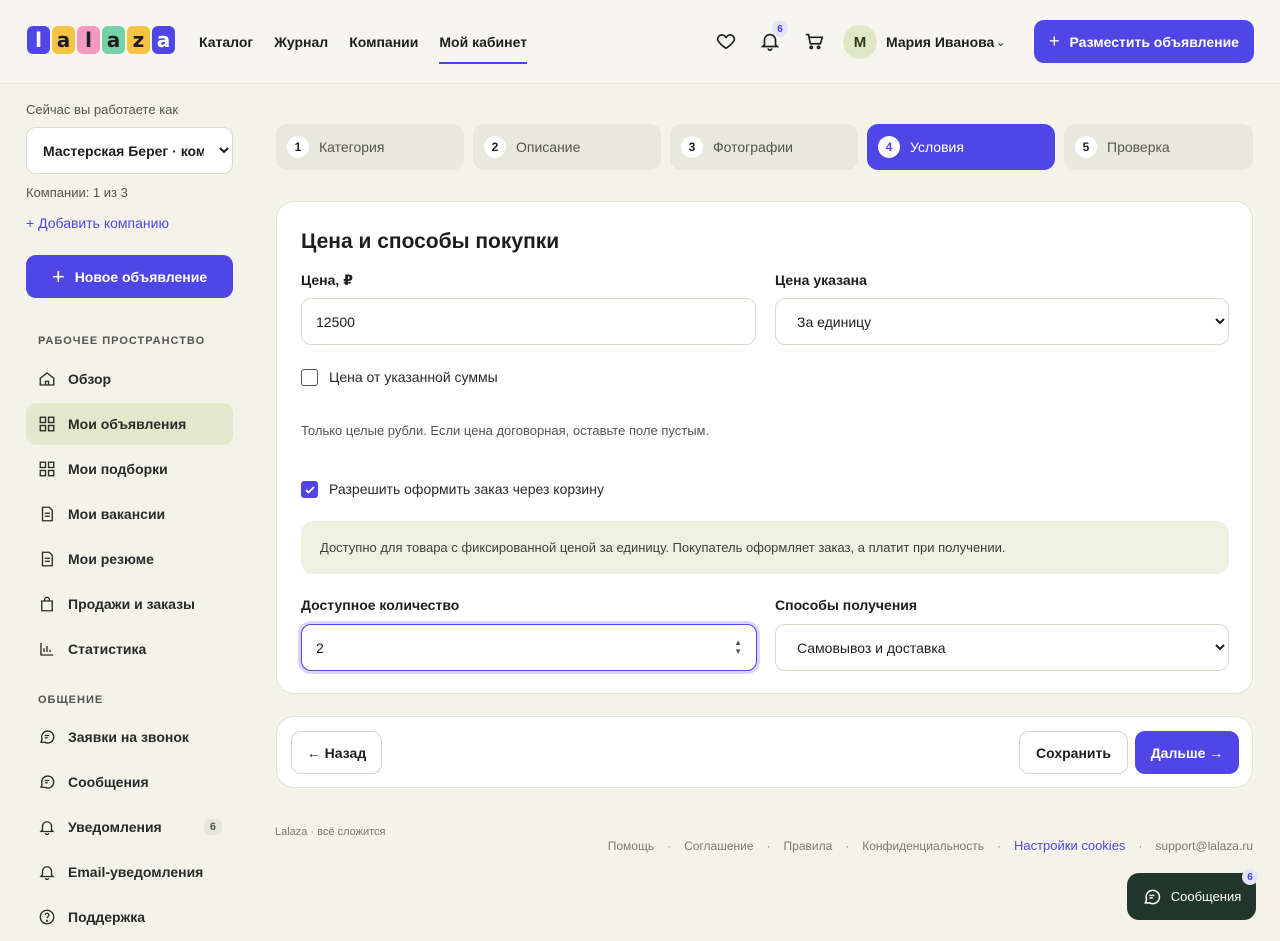 The image size is (1280, 941). I want to click on sidebar-item-call-requests: Заявки на звонок, so click(129, 737).